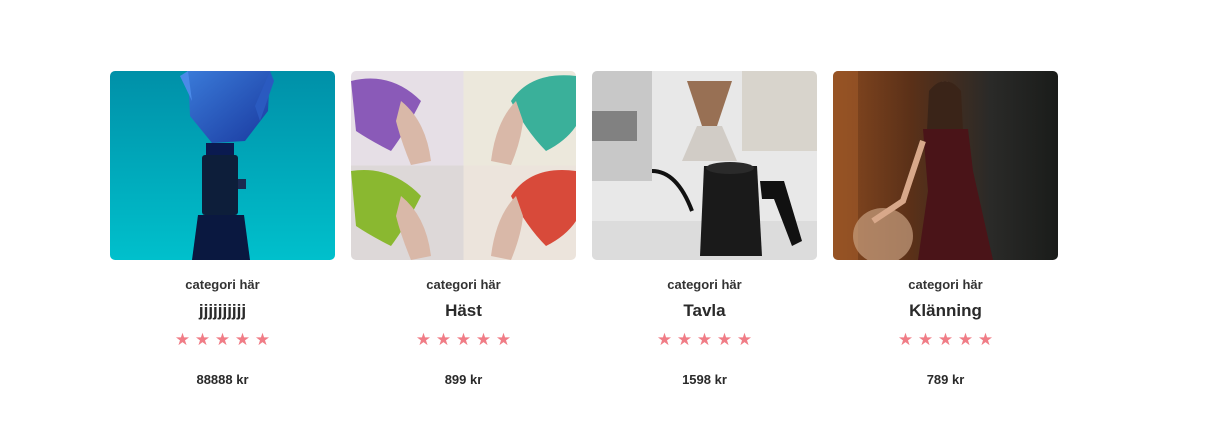  I want to click on product-image-robot-hand, so click(222, 165).